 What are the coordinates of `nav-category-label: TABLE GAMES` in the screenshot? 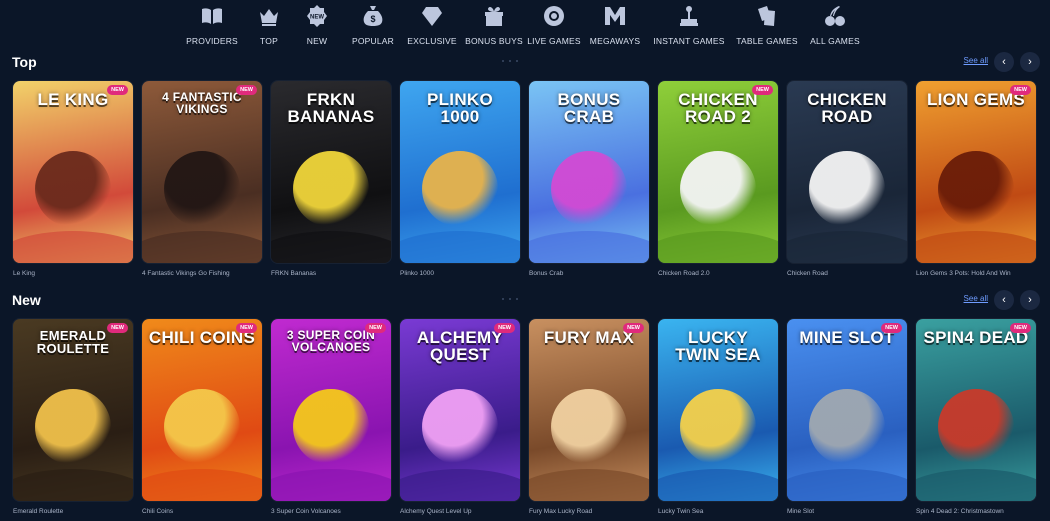 It's located at (767, 41).